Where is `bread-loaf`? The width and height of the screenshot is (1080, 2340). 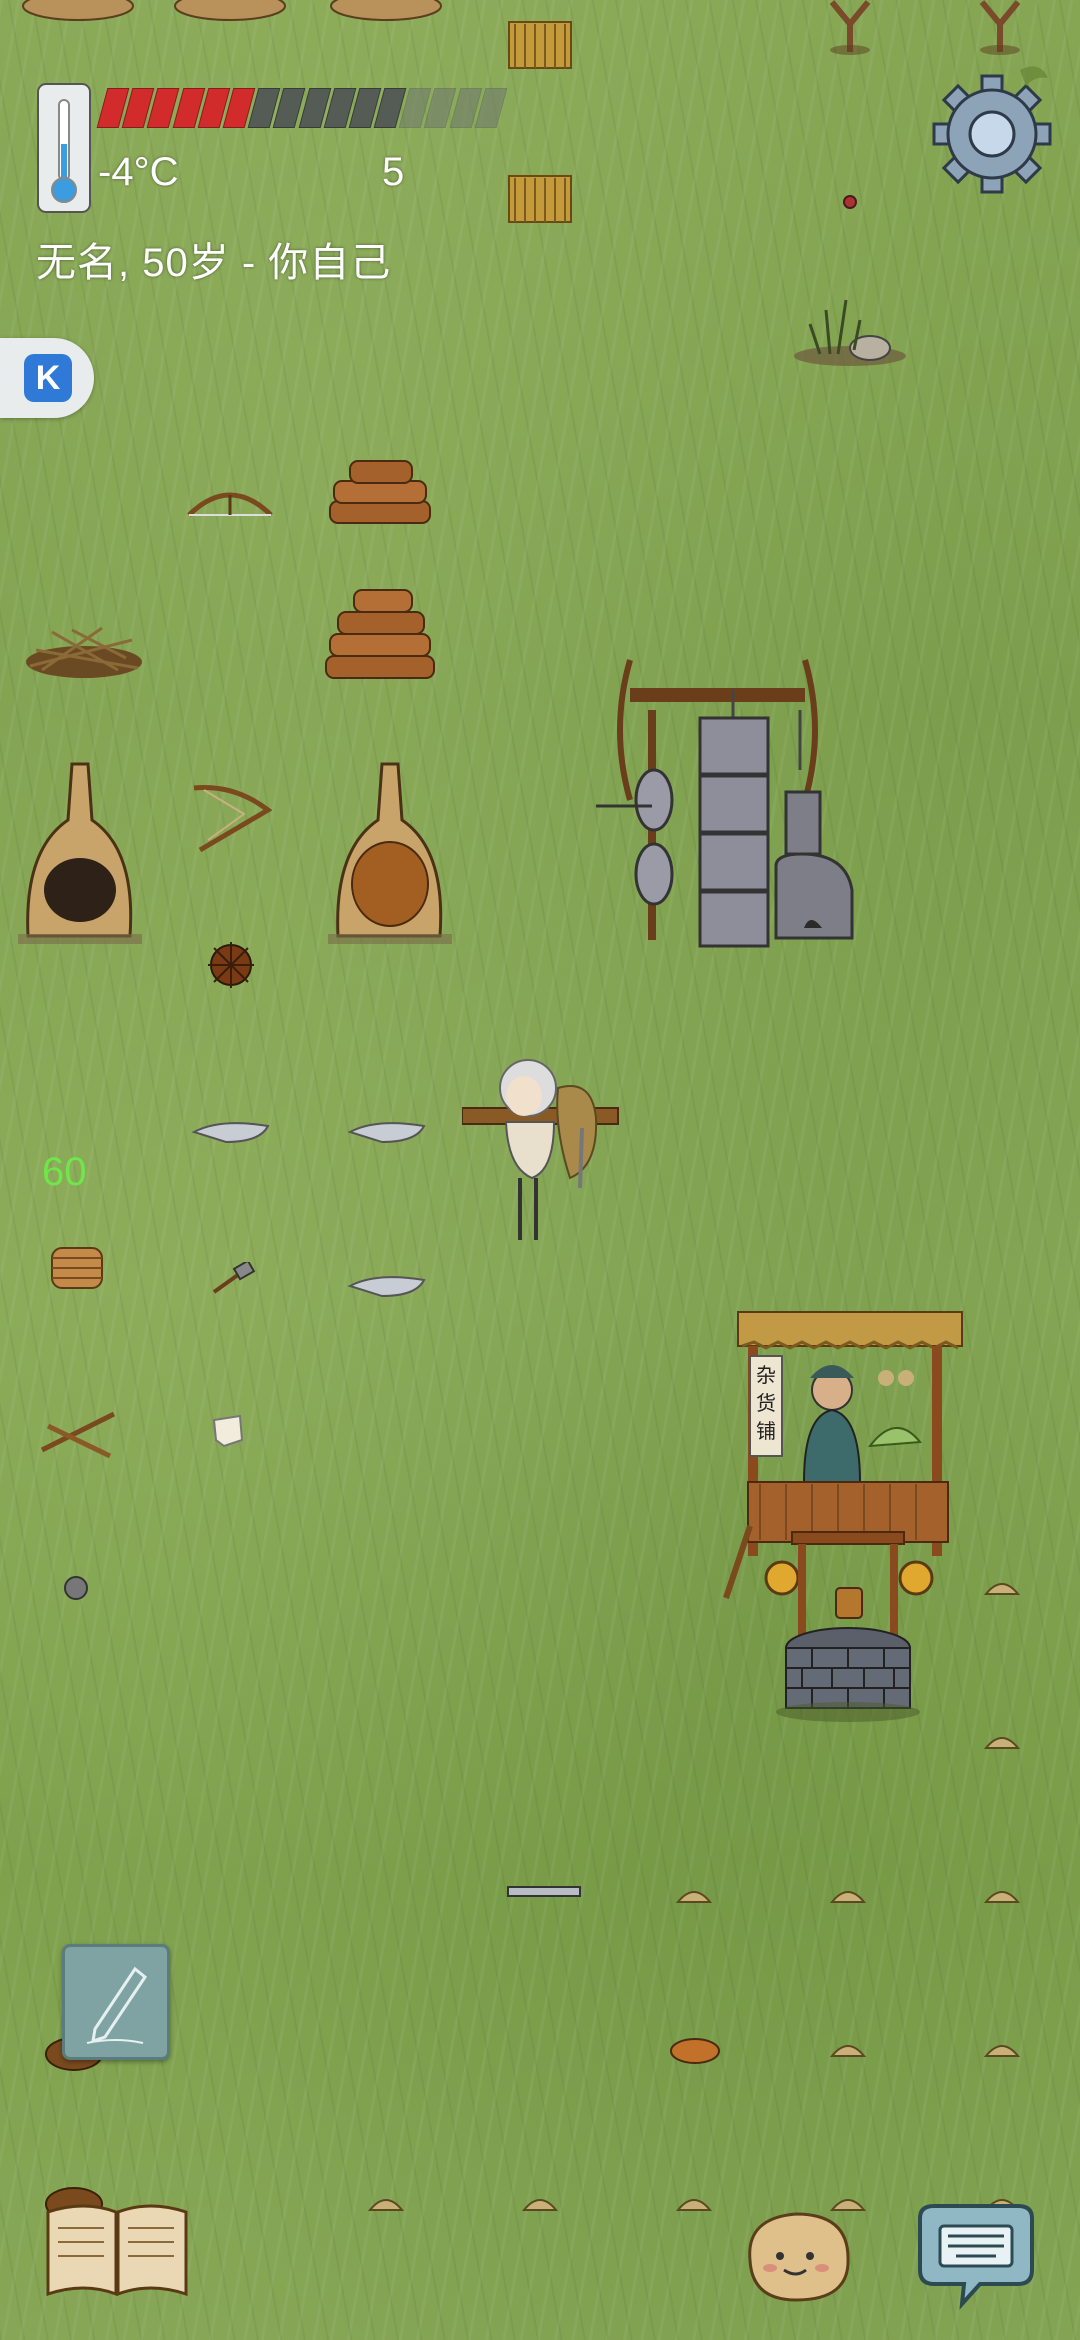 bread-loaf is located at coordinates (695, 2051).